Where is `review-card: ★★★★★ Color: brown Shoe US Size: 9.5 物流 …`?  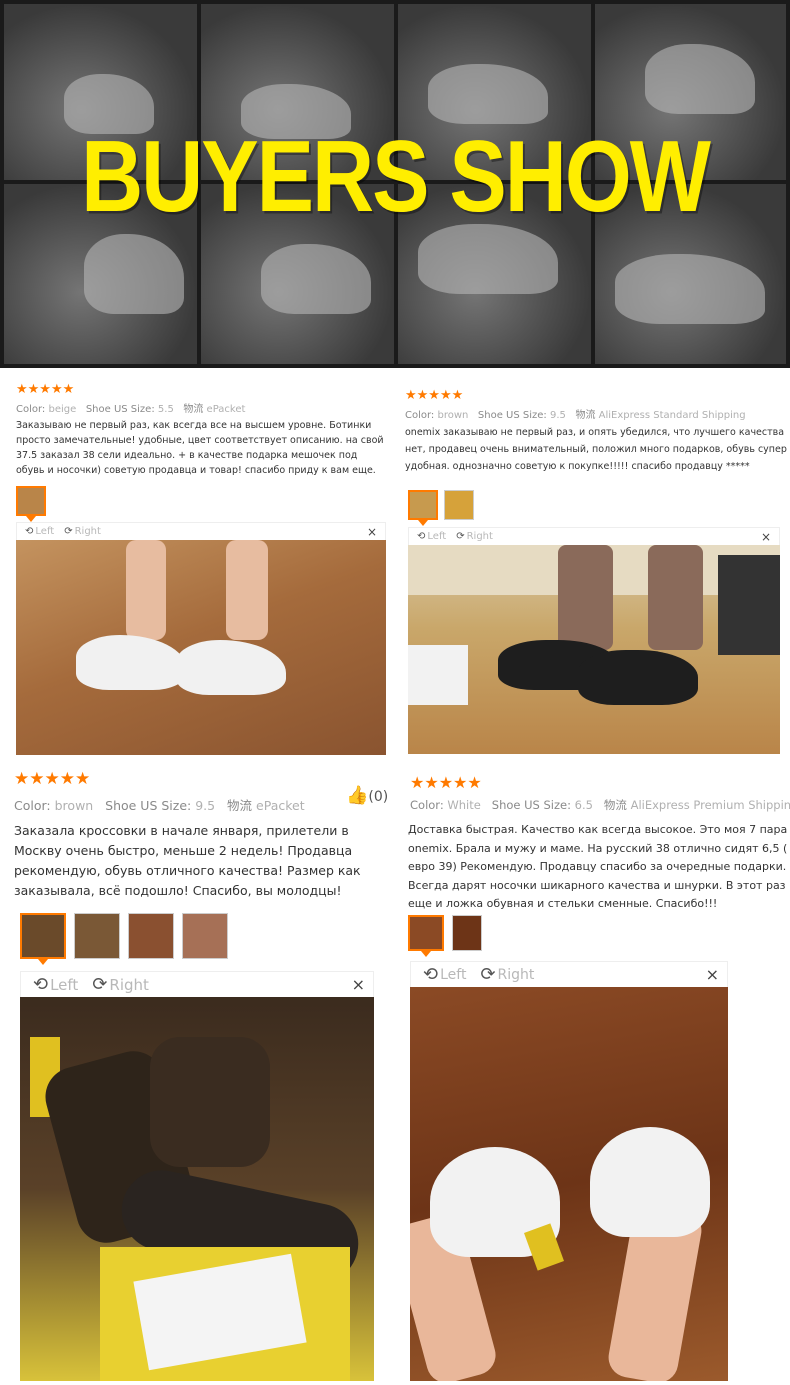 review-card: ★★★★★ Color: brown Shoe US Size: 9.5 物流 … is located at coordinates (594, 573).